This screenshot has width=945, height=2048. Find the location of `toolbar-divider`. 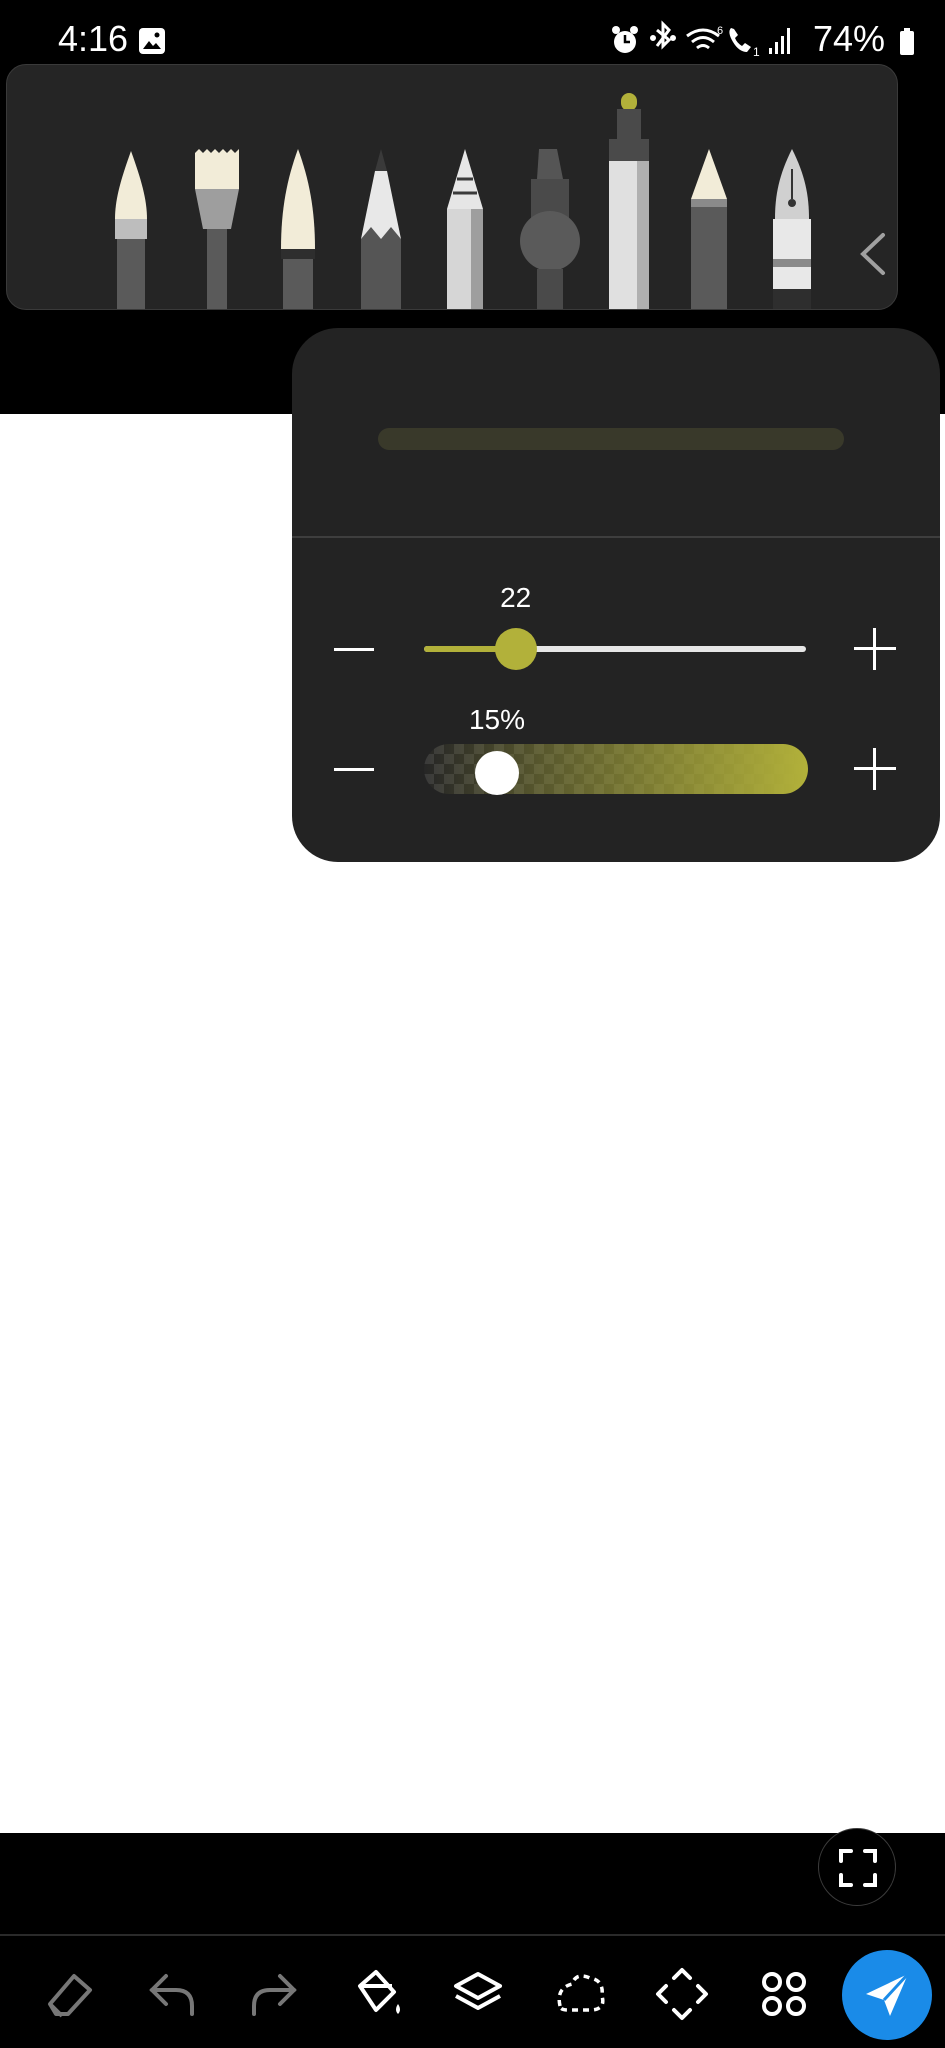

toolbar-divider is located at coordinates (472, 1935).